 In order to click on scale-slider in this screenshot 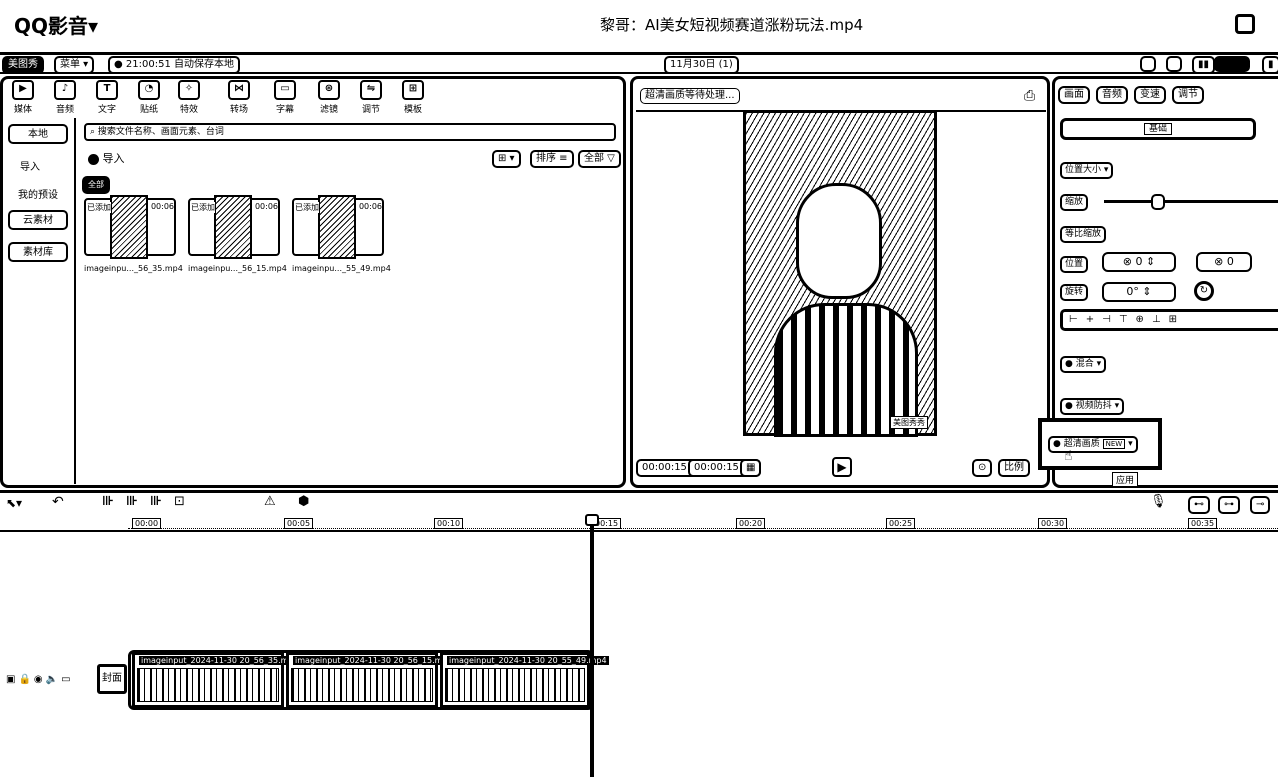, I will do `click(1191, 202)`.